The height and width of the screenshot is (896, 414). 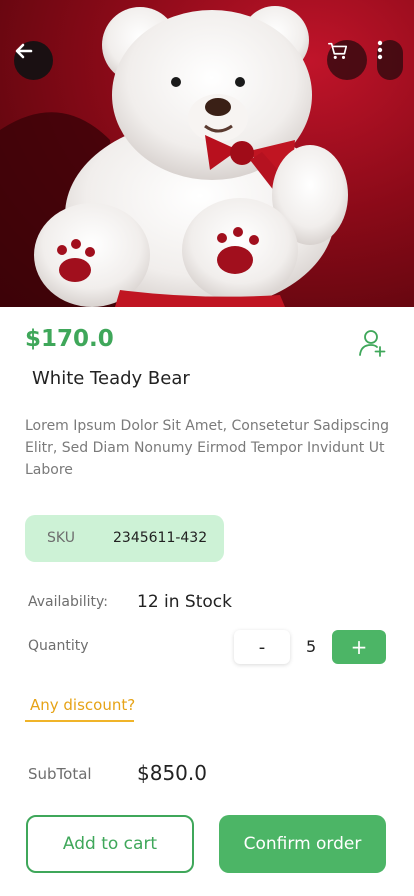 I want to click on subtotal-value: $850.0, so click(x=172, y=773).